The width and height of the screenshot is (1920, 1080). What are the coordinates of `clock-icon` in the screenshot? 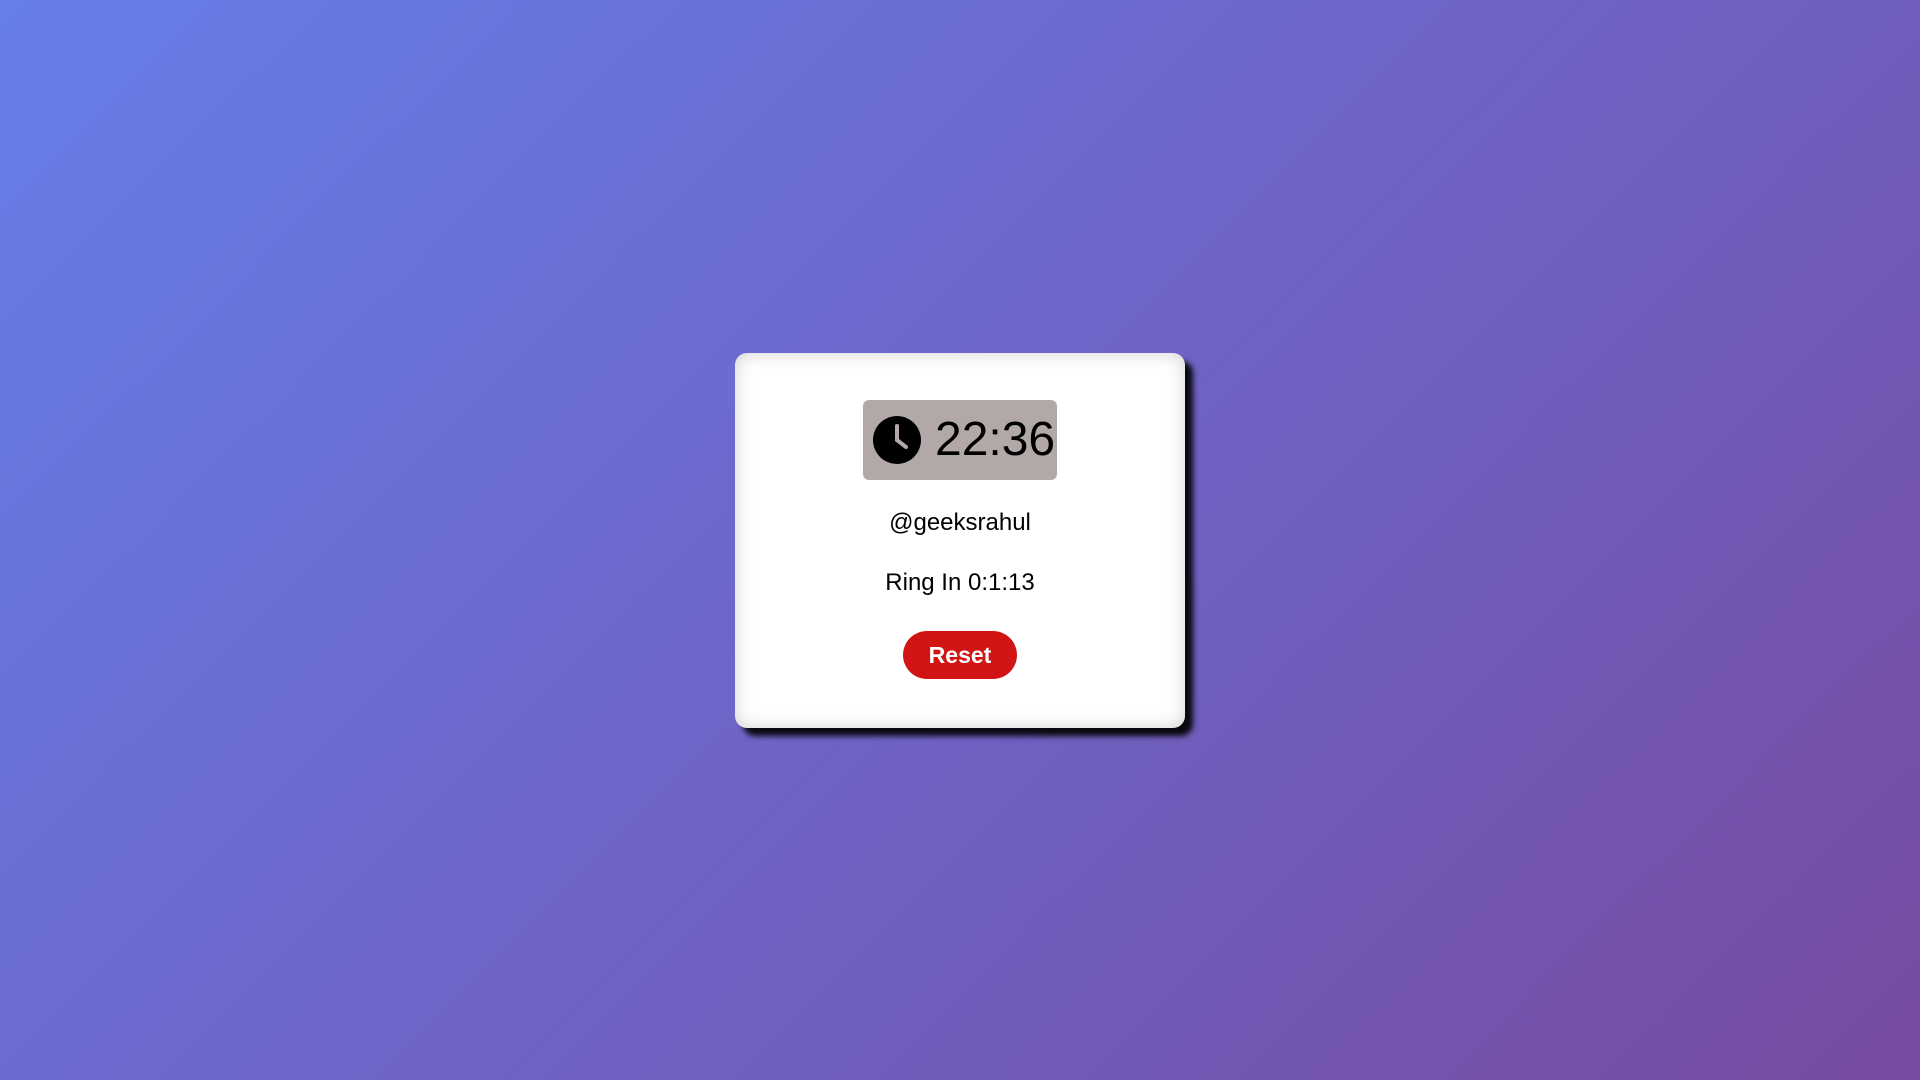 It's located at (897, 440).